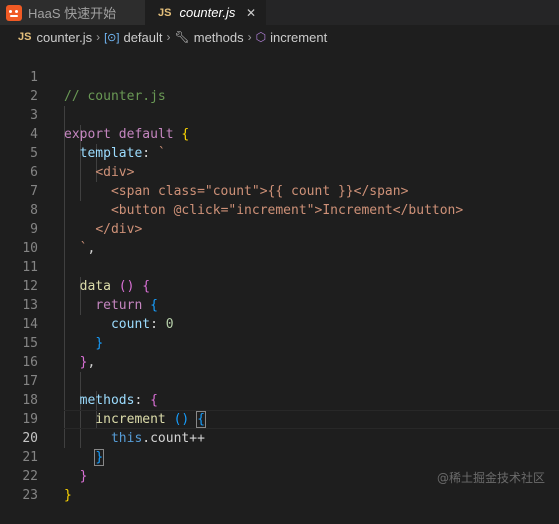  What do you see at coordinates (279, 266) in the screenshot?
I see `code-line: 11 data () {` at bounding box center [279, 266].